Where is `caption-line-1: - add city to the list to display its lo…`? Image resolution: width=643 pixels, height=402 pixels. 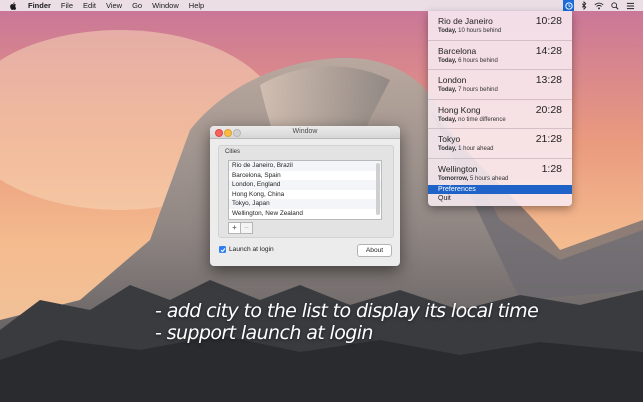
caption-line-1: - add city to the list to display its lo… is located at coordinates (347, 311).